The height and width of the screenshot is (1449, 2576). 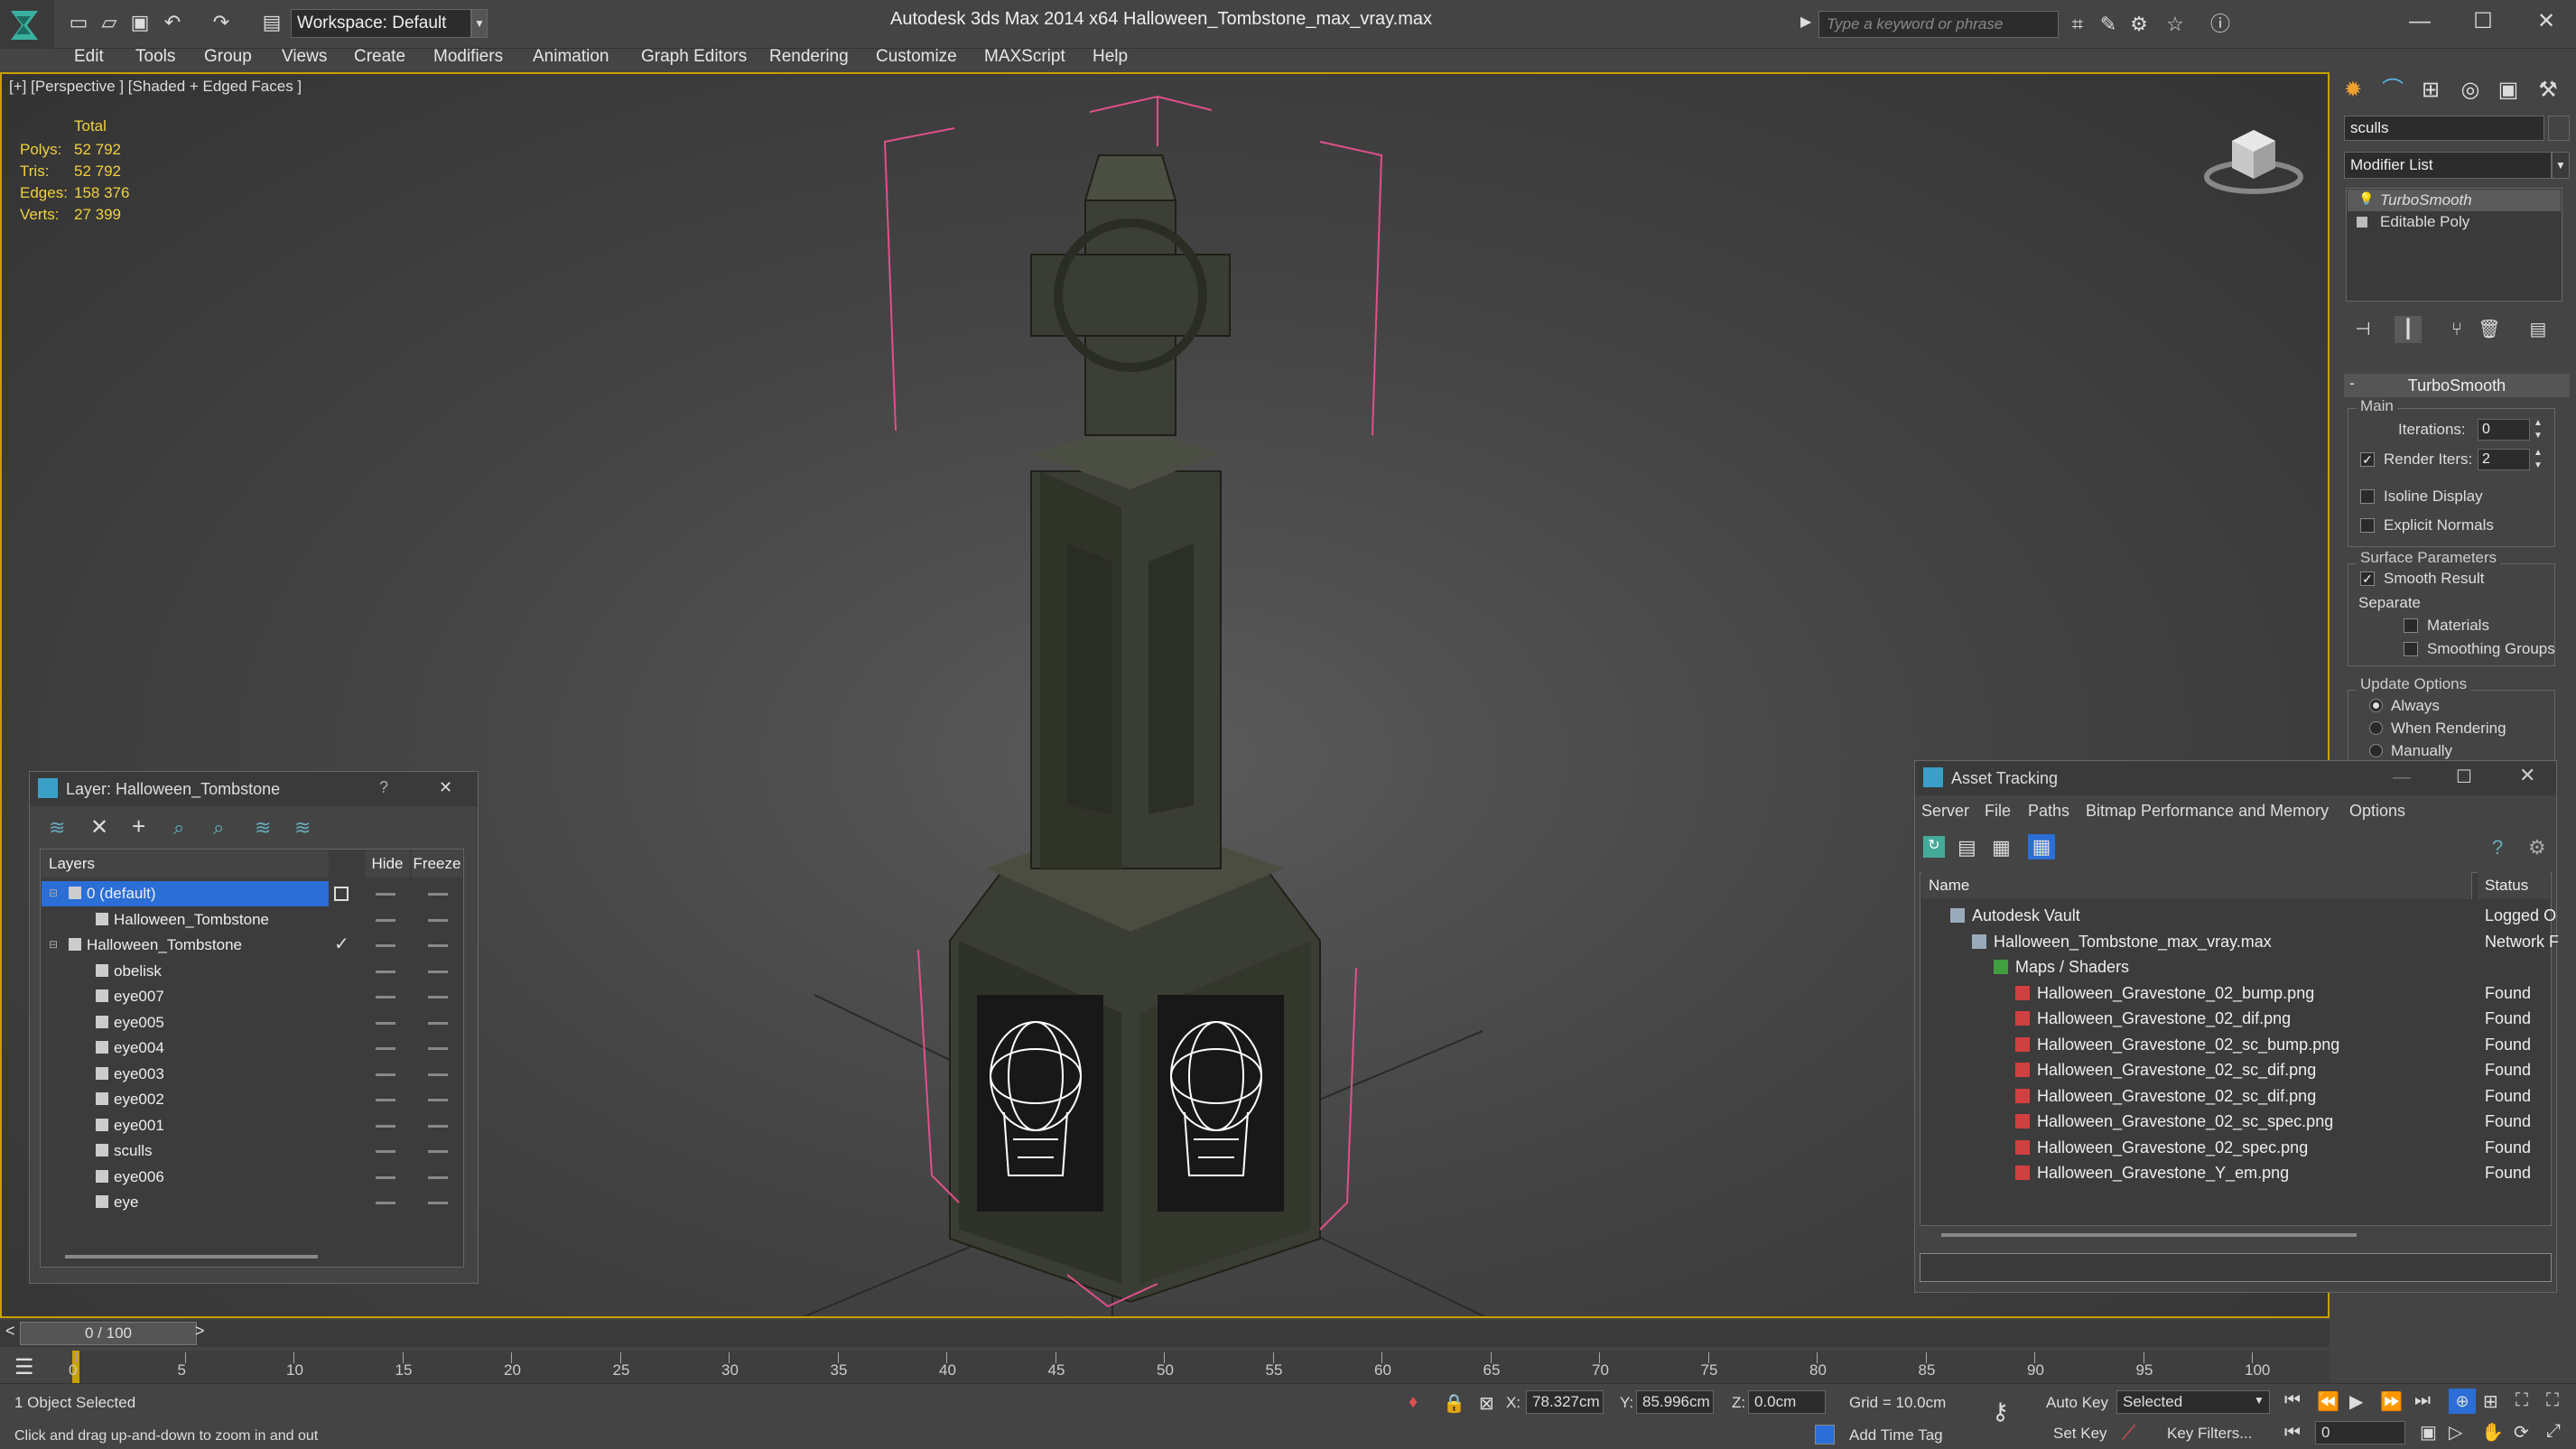 What do you see at coordinates (139, 1099) in the screenshot?
I see `layer-row: eye002` at bounding box center [139, 1099].